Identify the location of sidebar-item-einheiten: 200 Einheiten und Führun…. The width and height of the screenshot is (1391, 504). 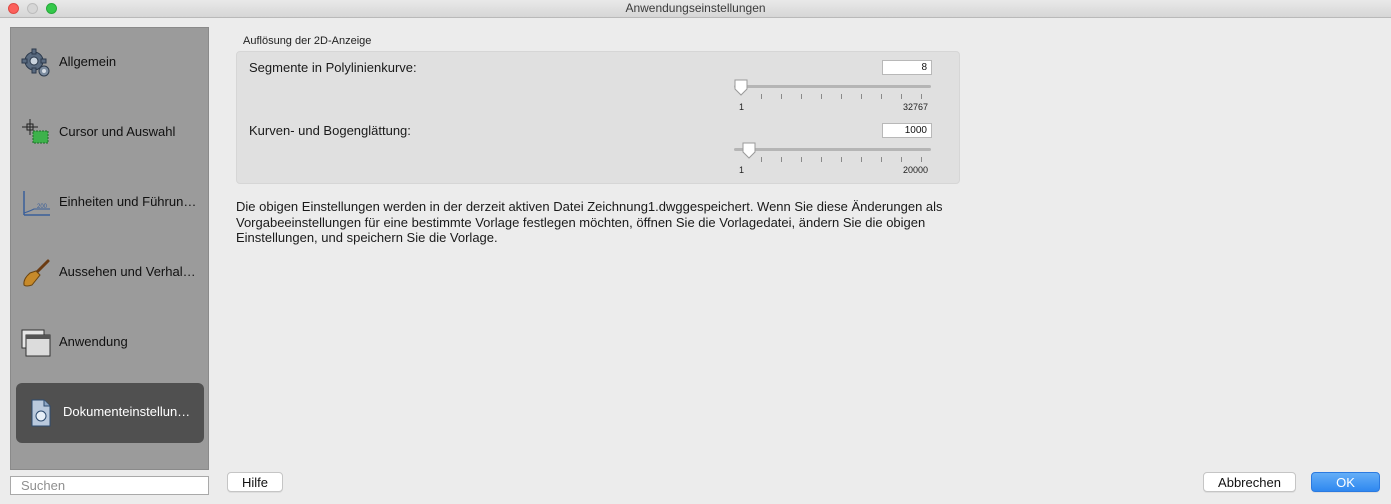
(110, 203).